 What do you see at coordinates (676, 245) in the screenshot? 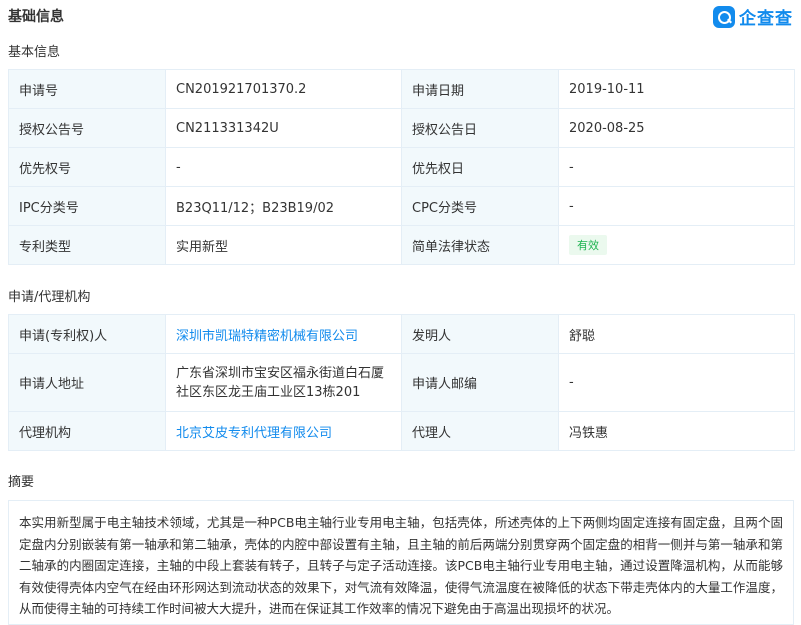
I see `value-legal-status: 有效` at bounding box center [676, 245].